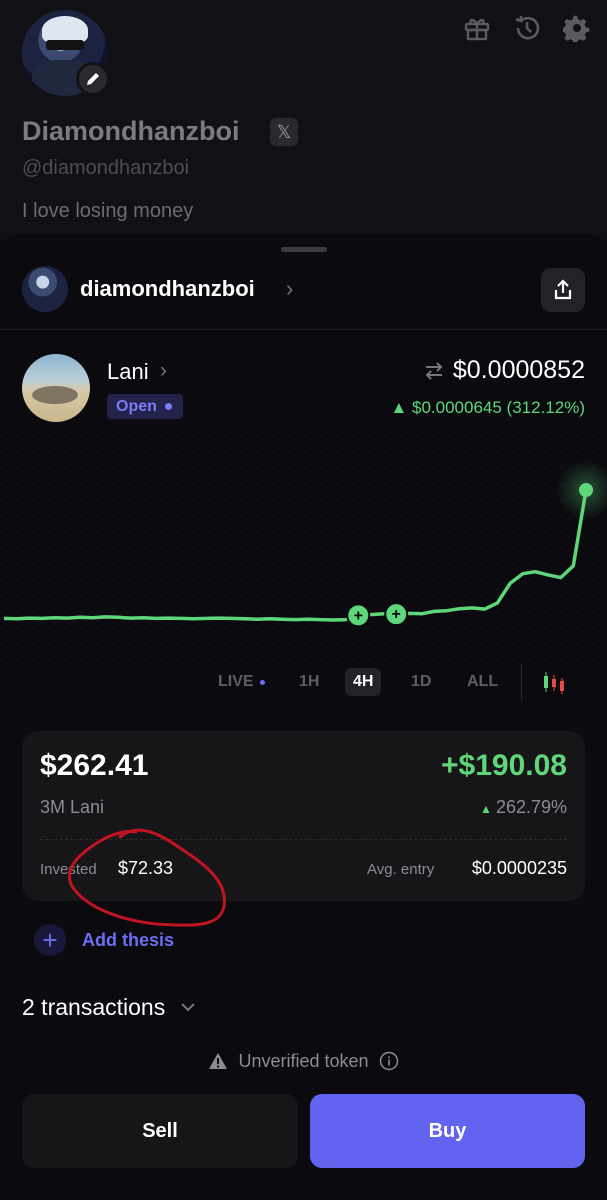  Describe the element at coordinates (434, 371) in the screenshot. I see `swap-arrows-icon` at that location.